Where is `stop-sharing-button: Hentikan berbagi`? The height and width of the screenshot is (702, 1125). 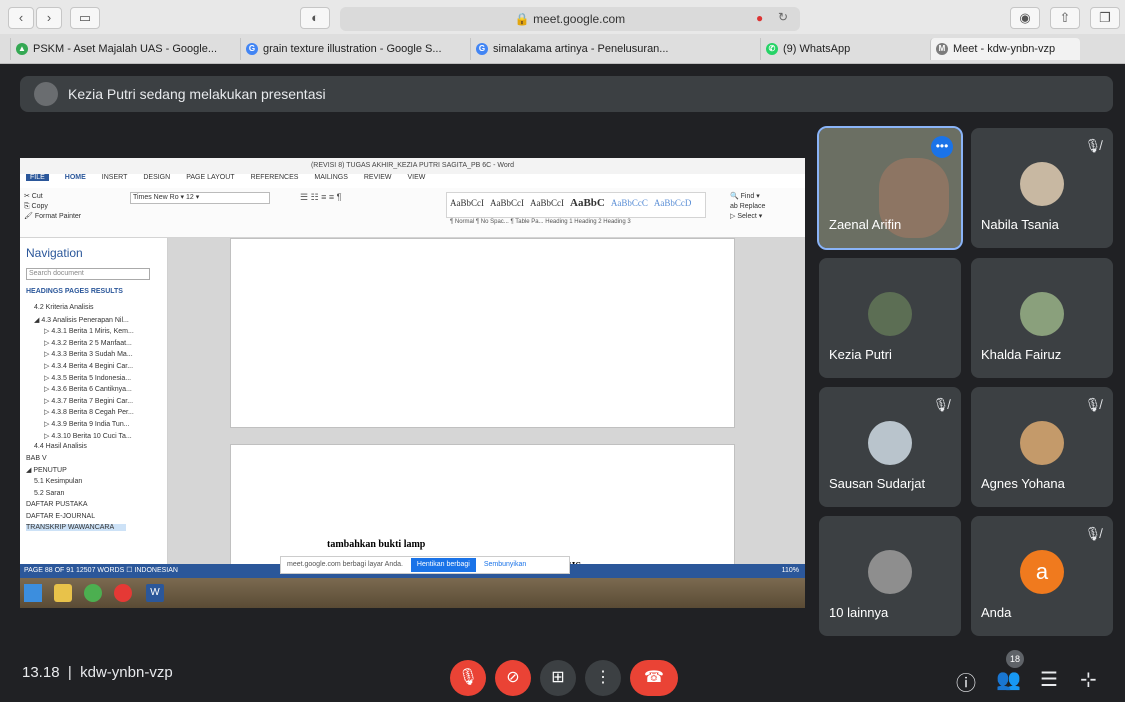 stop-sharing-button: Hentikan berbagi is located at coordinates (443, 565).